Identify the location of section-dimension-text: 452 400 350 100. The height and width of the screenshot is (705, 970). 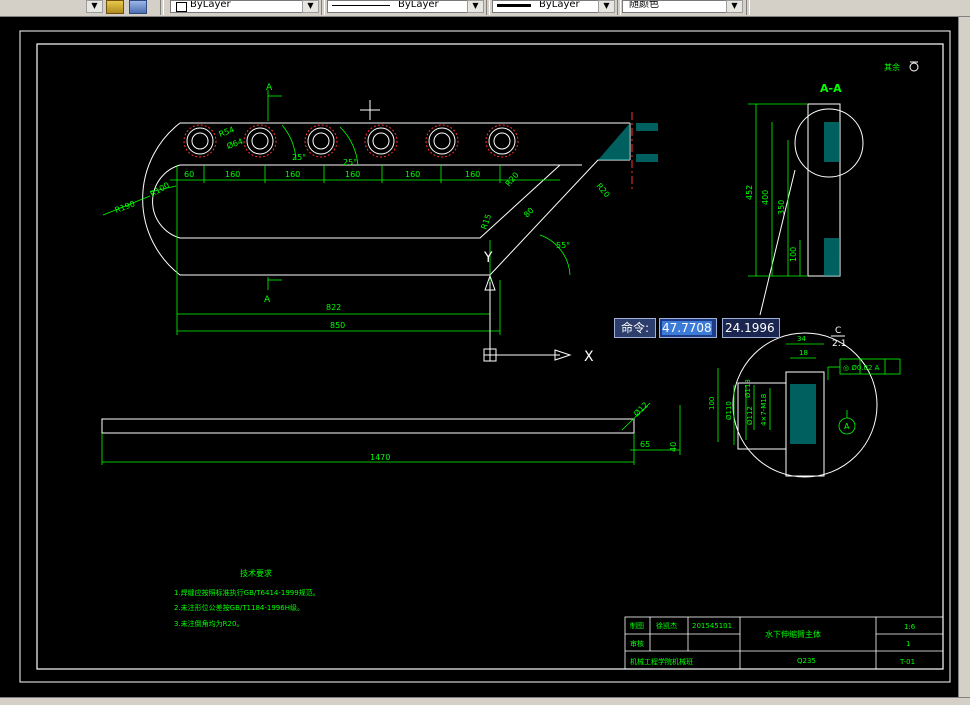
(771, 223).